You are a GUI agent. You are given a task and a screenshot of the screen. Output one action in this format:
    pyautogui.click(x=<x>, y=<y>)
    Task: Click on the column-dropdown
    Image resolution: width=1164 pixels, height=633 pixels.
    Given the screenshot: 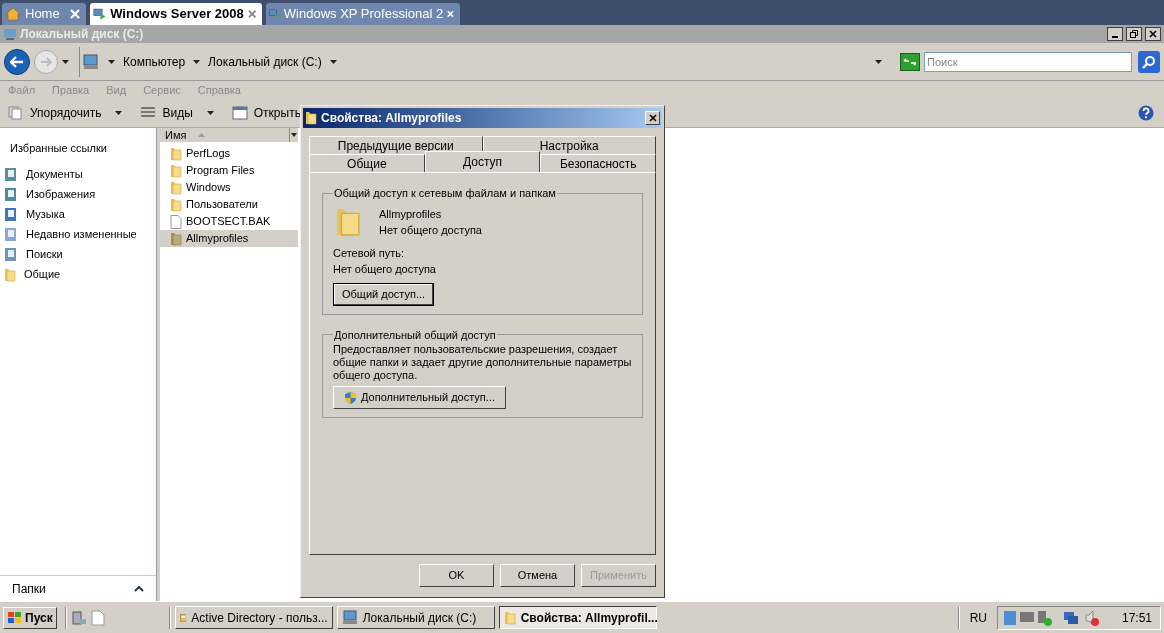 What is the action you would take?
    pyautogui.click(x=294, y=135)
    